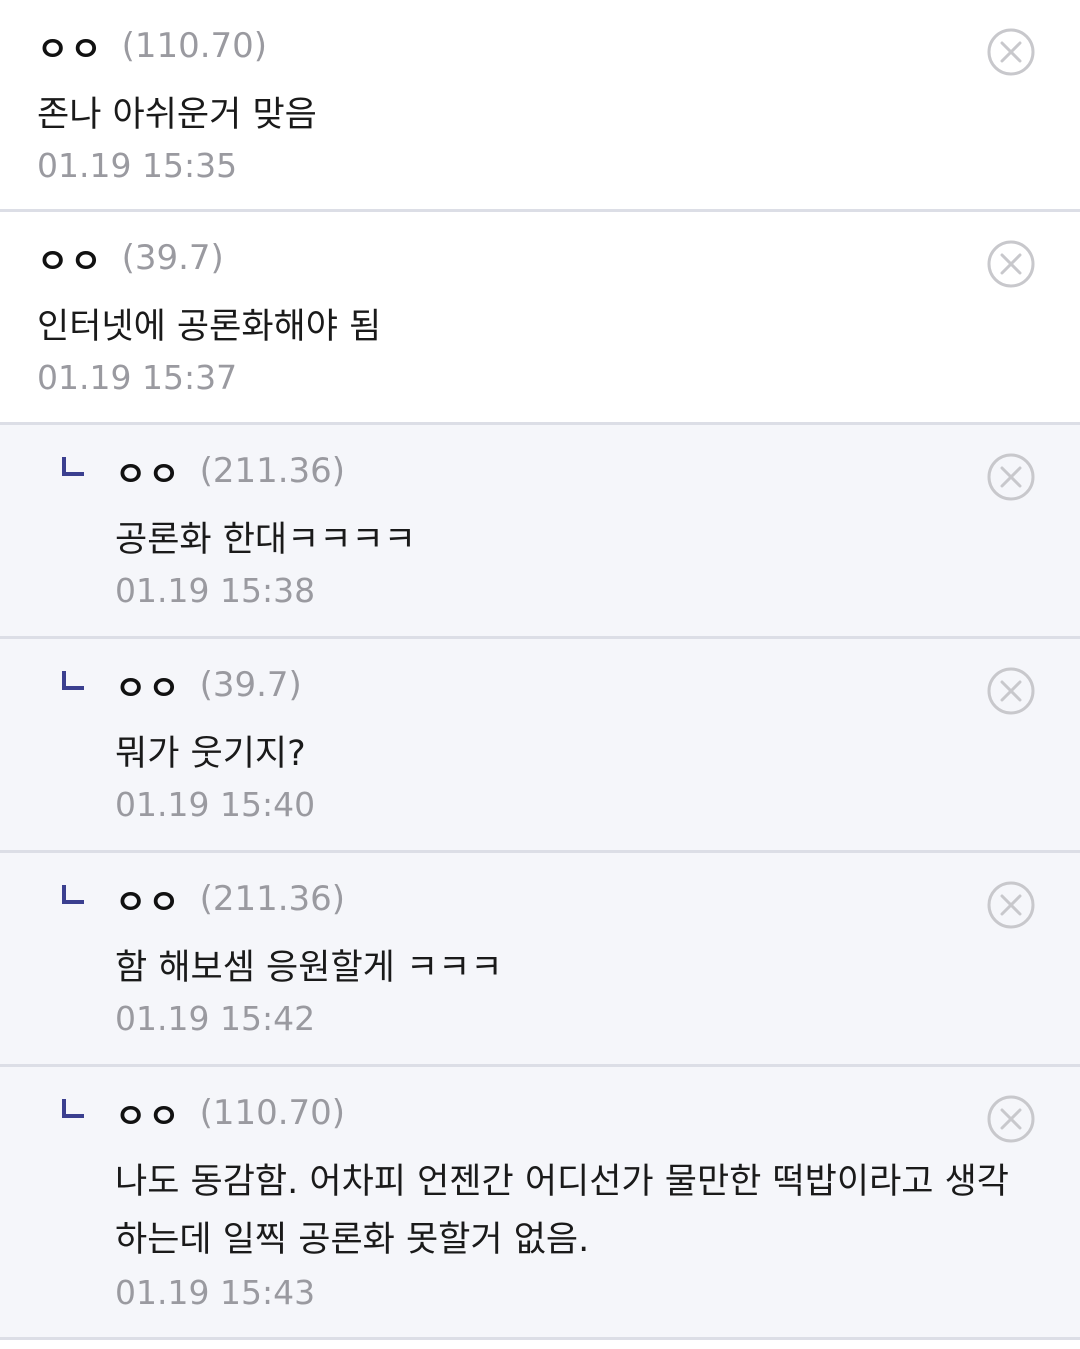 The width and height of the screenshot is (1080, 1349). What do you see at coordinates (215, 1018) in the screenshot?
I see `reply-time: 01.19 15:42` at bounding box center [215, 1018].